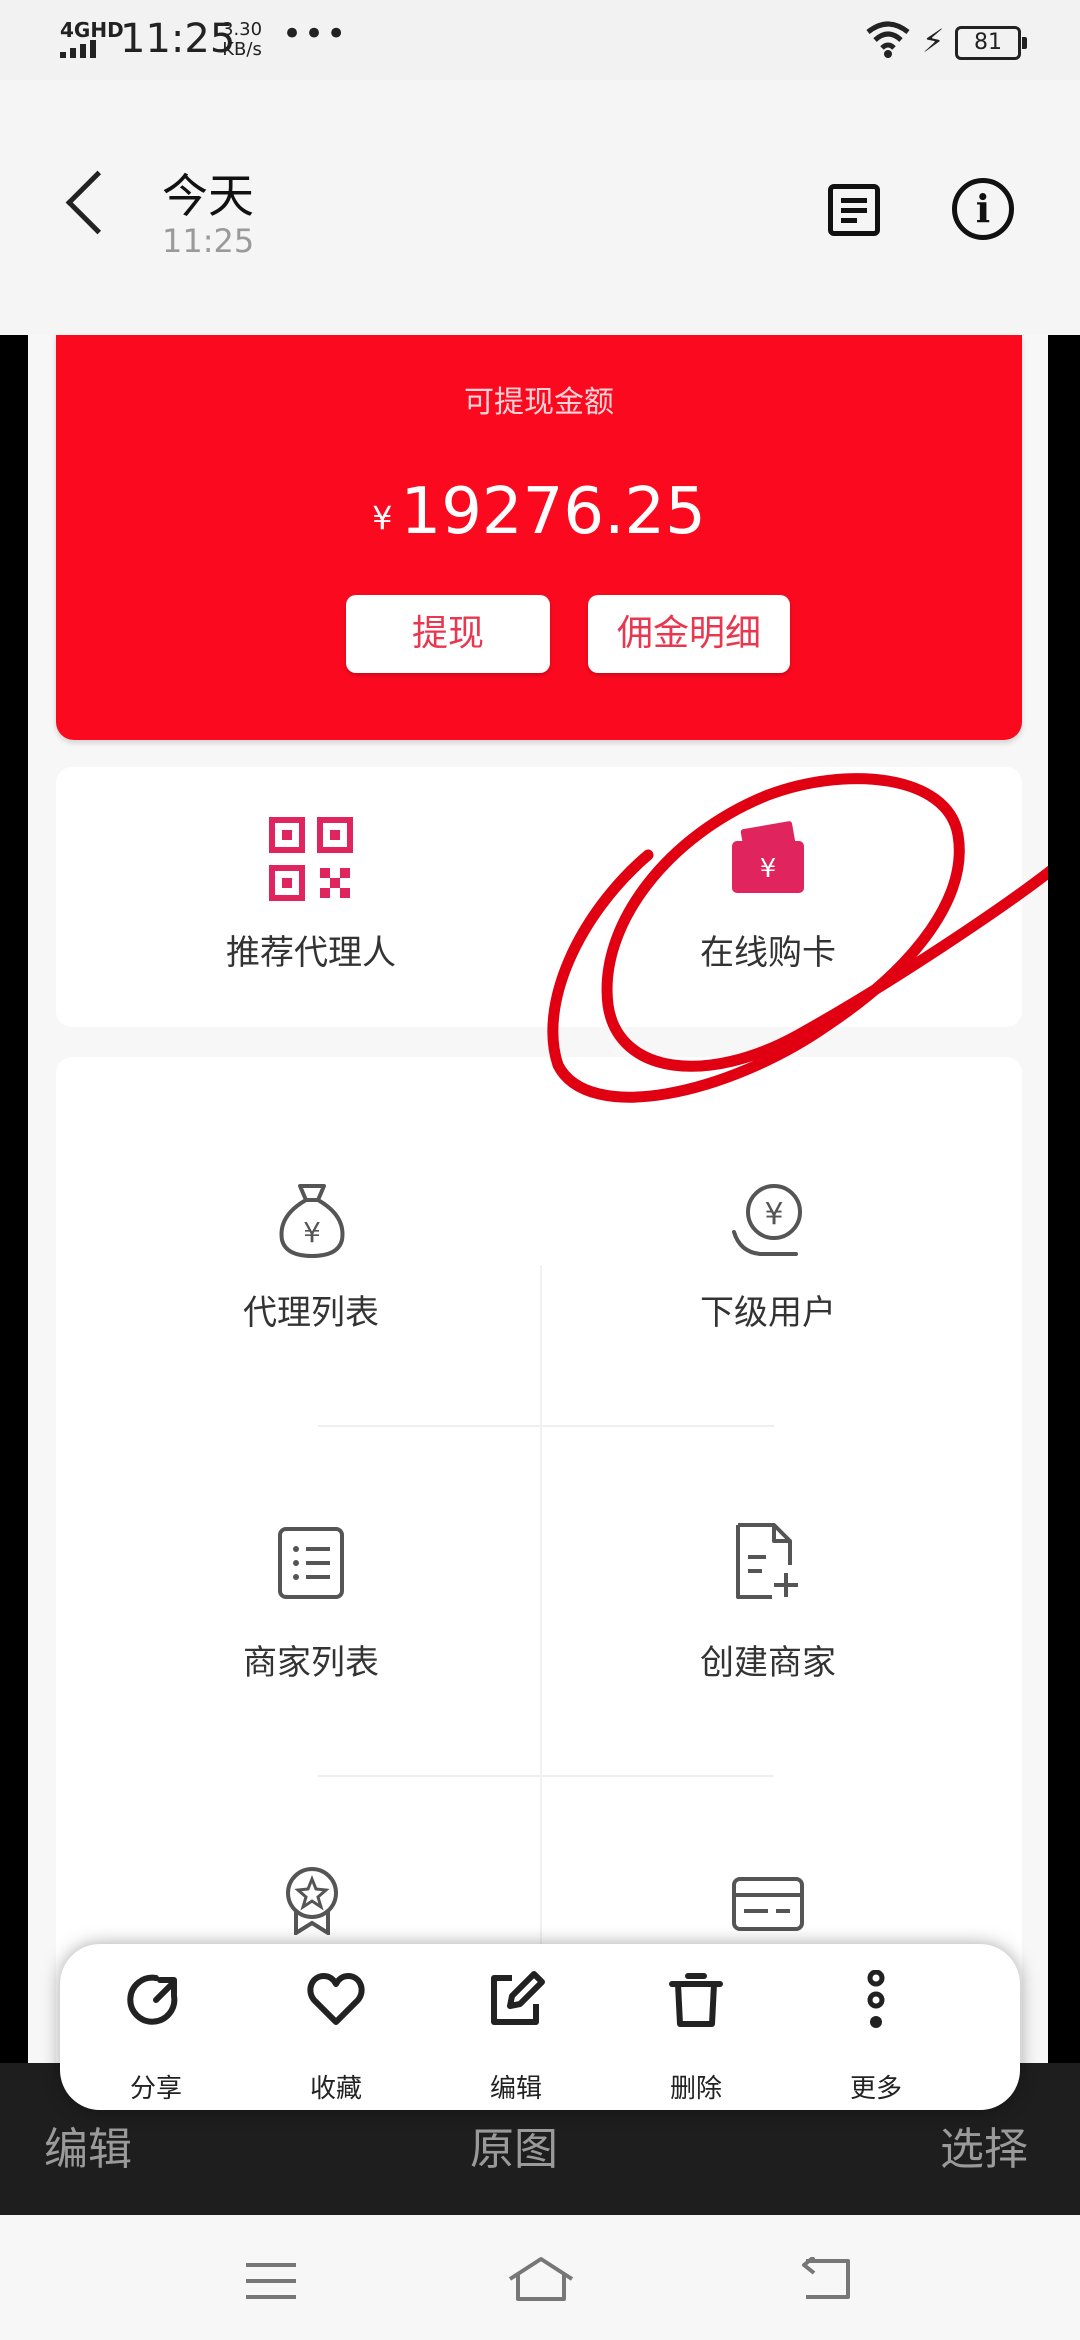 Image resolution: width=1080 pixels, height=2340 pixels. What do you see at coordinates (448, 634) in the screenshot?
I see `withdraw-button: 提现` at bounding box center [448, 634].